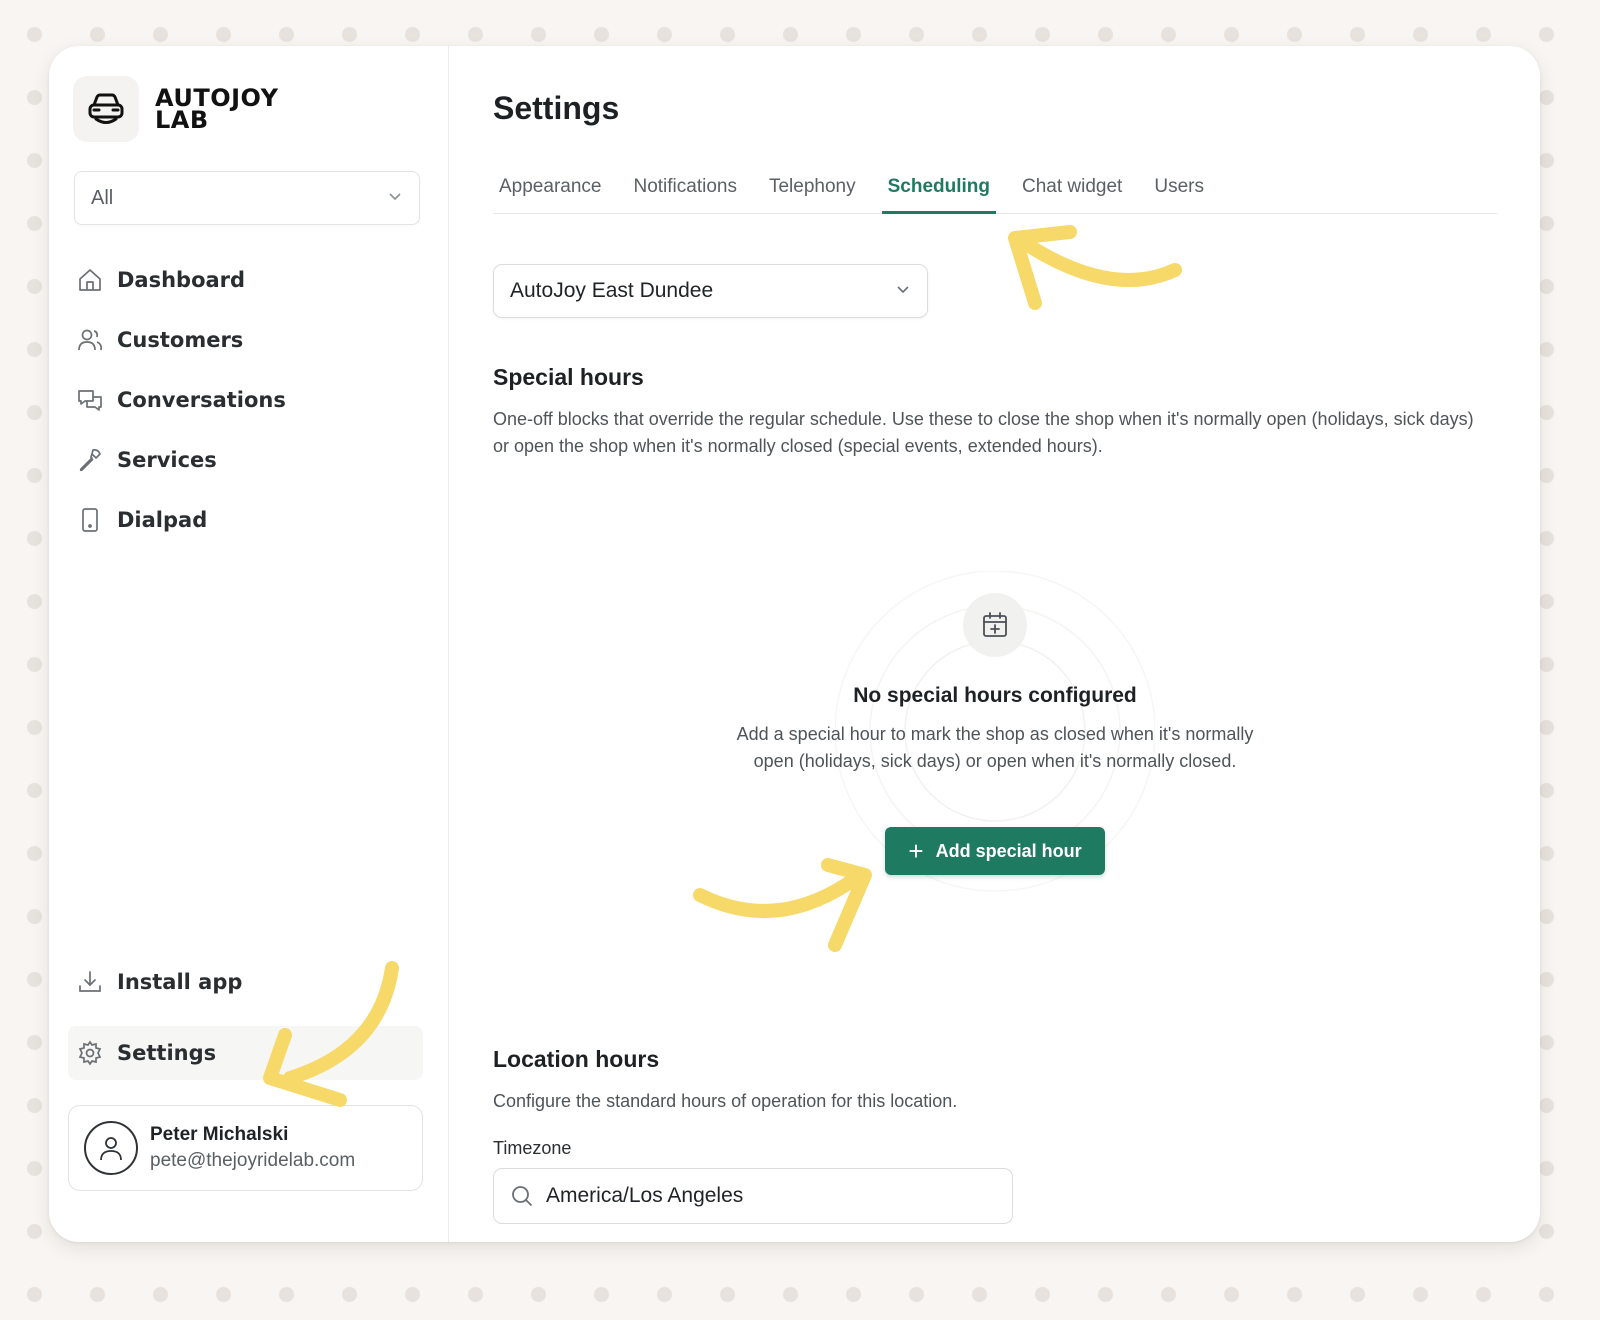 This screenshot has width=1600, height=1320. What do you see at coordinates (90, 400) in the screenshot?
I see `chat-icon` at bounding box center [90, 400].